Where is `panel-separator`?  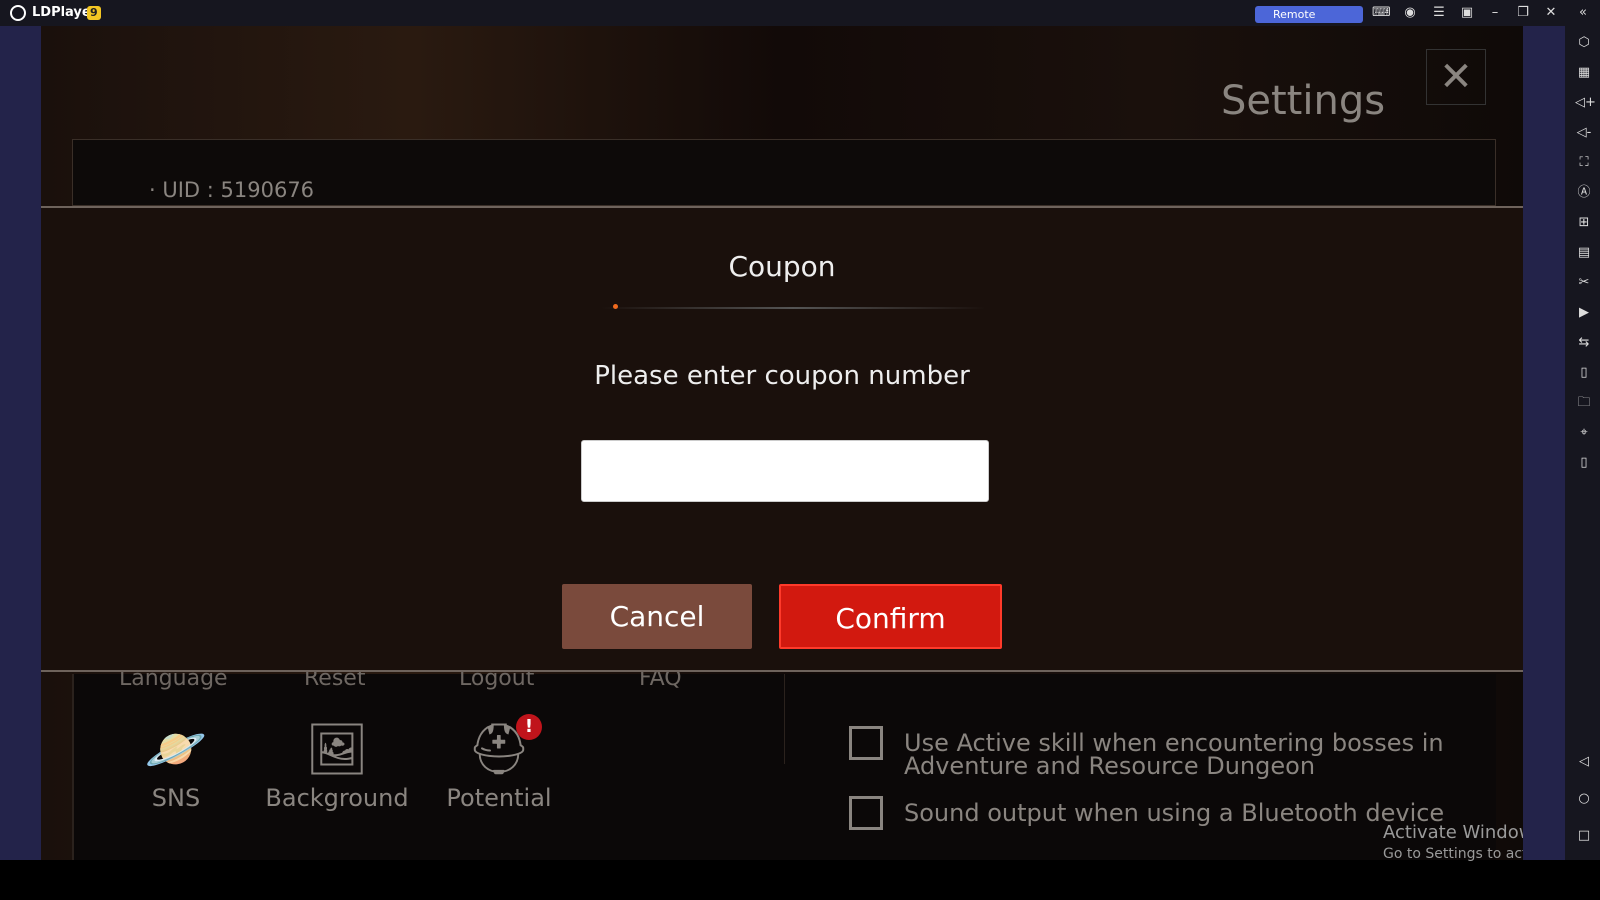 panel-separator is located at coordinates (784, 719).